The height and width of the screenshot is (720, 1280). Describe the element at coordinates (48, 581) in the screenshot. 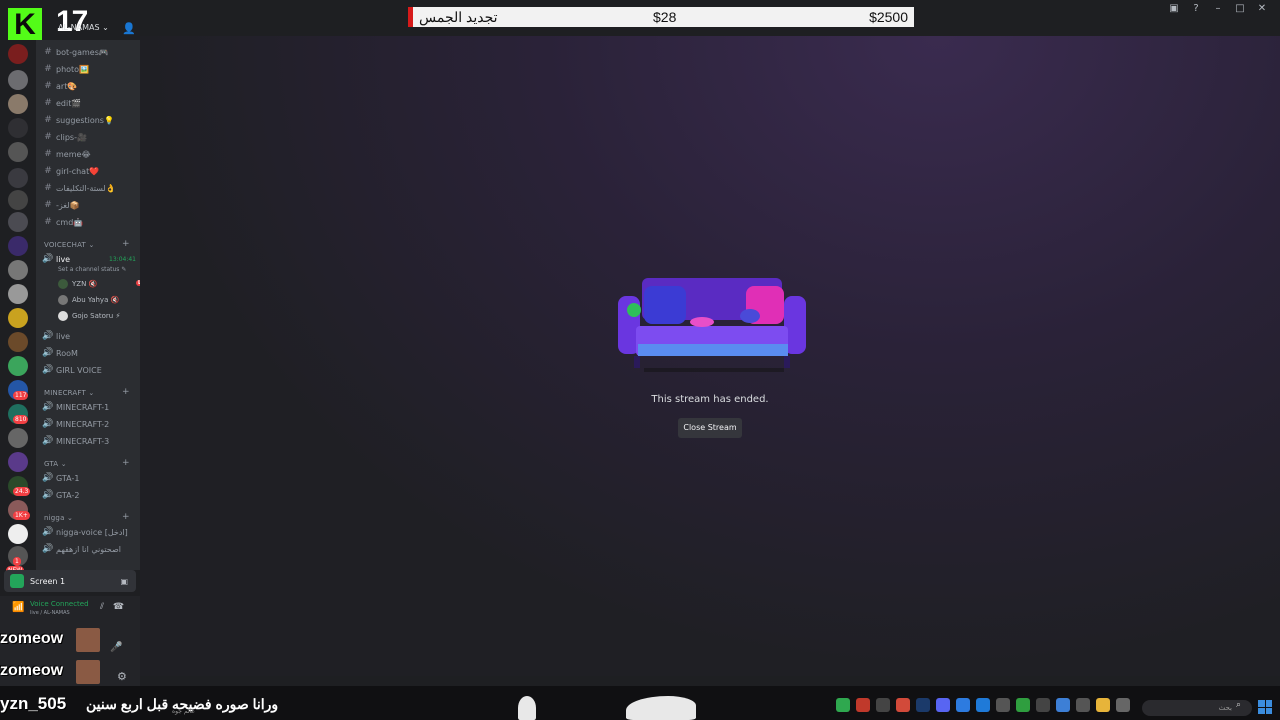

I see `screen-share-label: Screen 1` at that location.